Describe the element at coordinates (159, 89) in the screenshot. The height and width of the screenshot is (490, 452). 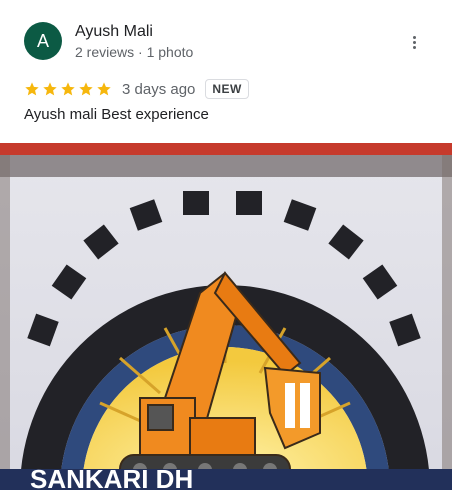
I see `review-age: 3 days ago` at that location.